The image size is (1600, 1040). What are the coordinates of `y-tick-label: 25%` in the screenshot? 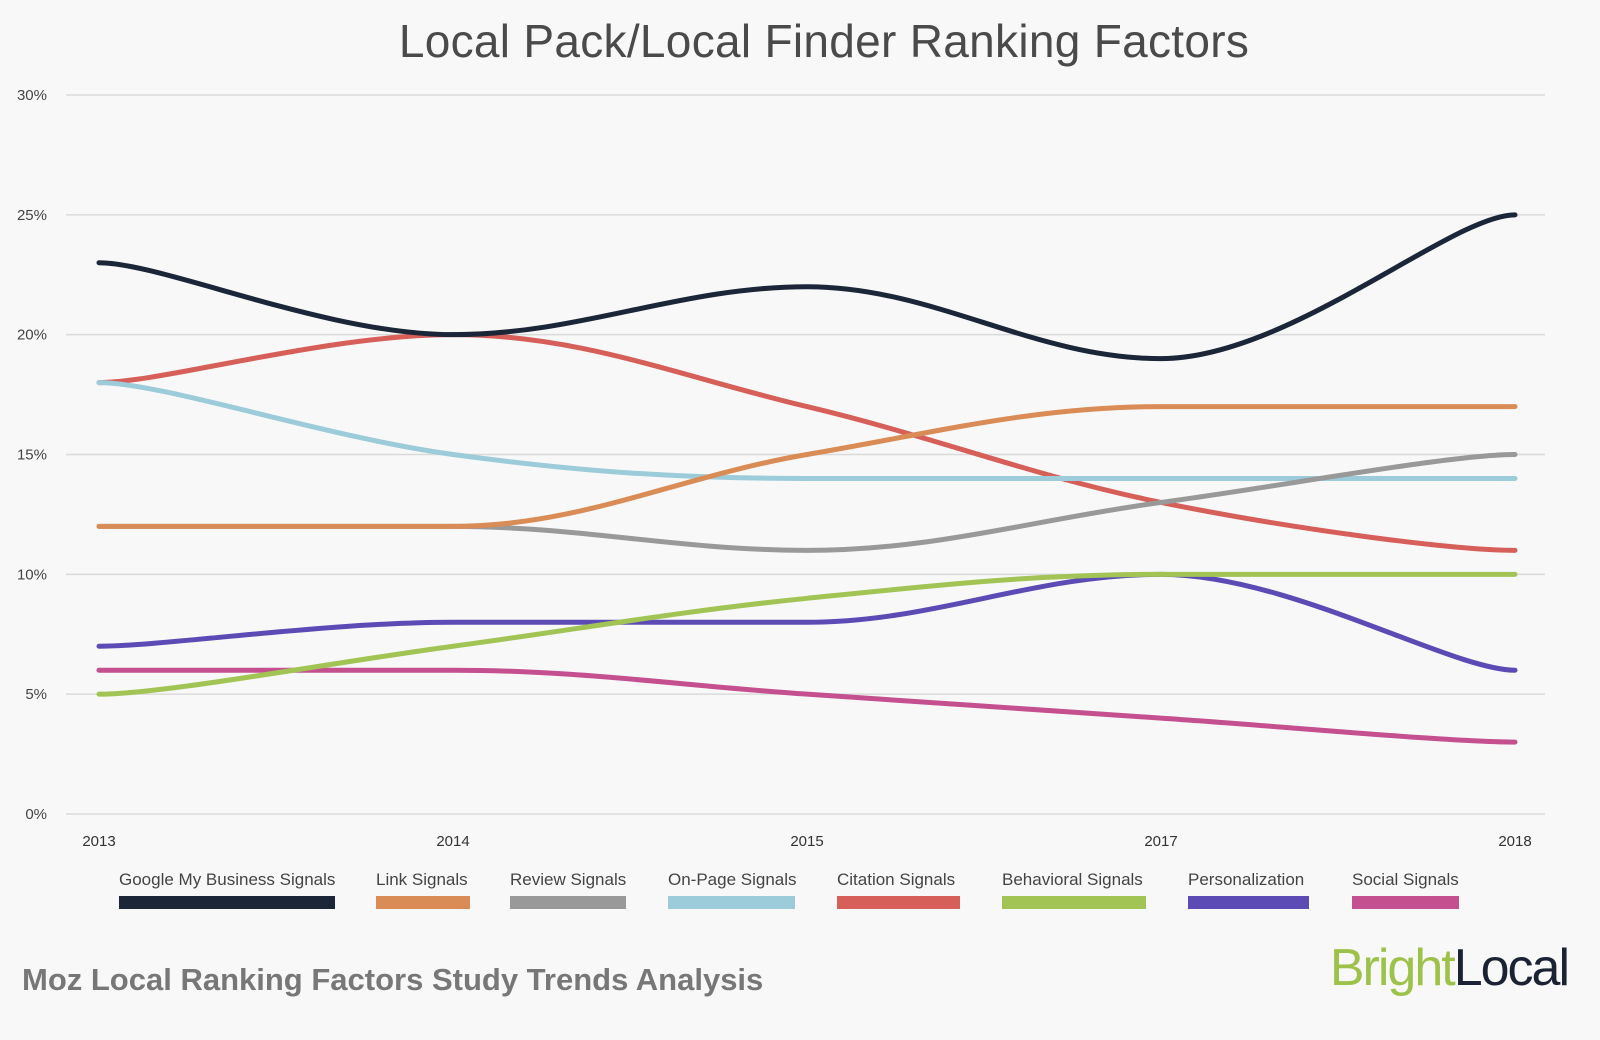 It's located at (32, 215).